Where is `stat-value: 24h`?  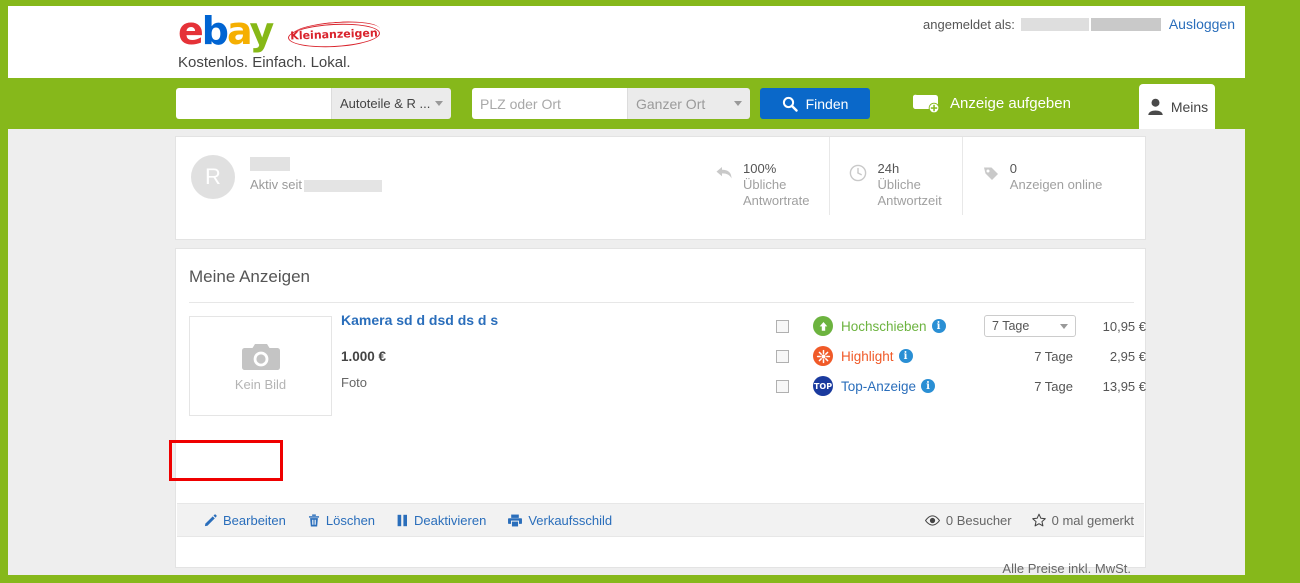 stat-value: 24h is located at coordinates (888, 168).